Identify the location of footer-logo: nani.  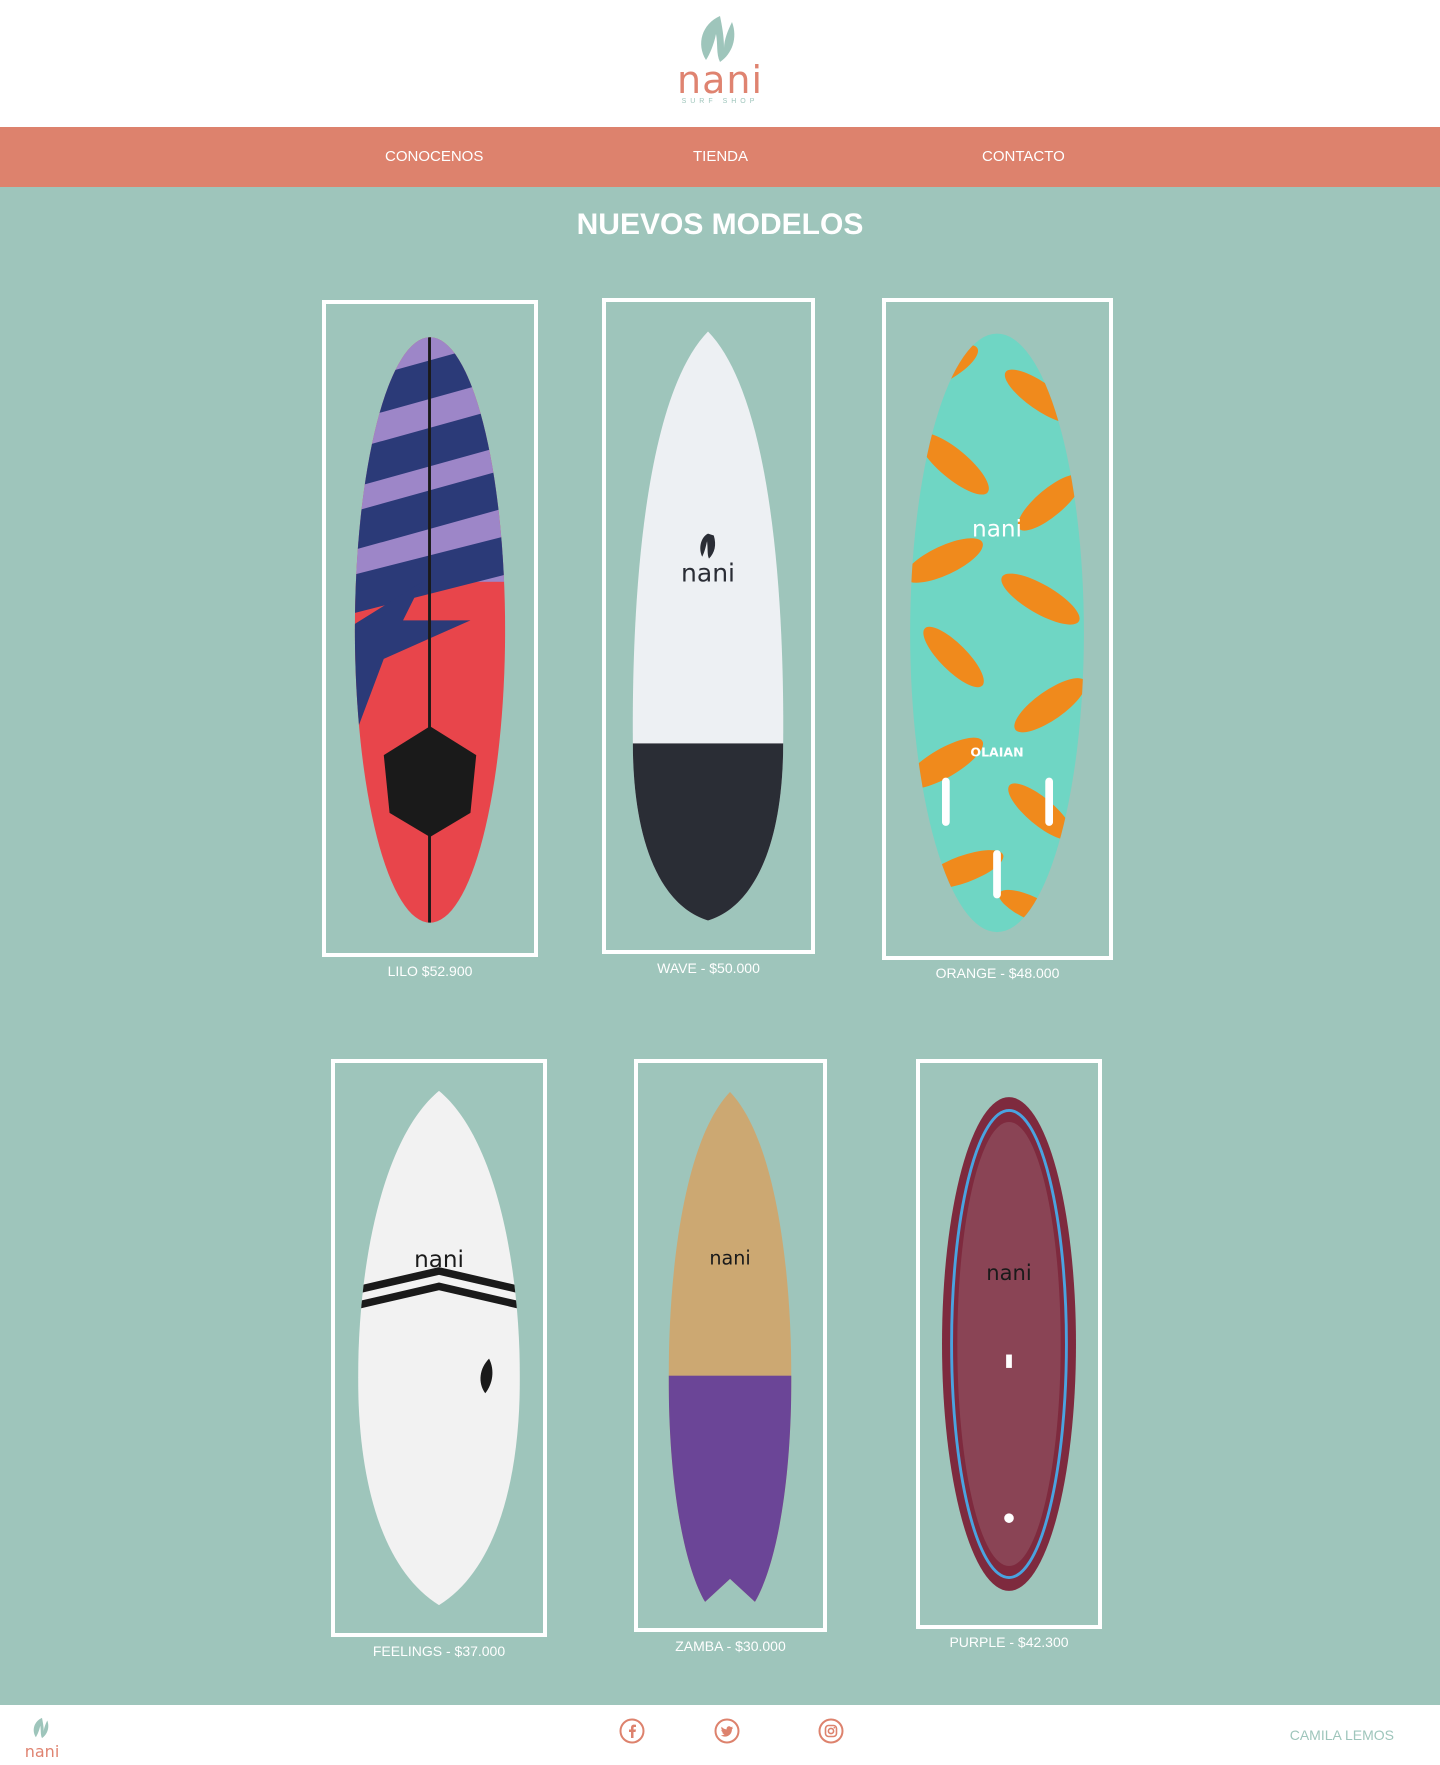
(42, 1739).